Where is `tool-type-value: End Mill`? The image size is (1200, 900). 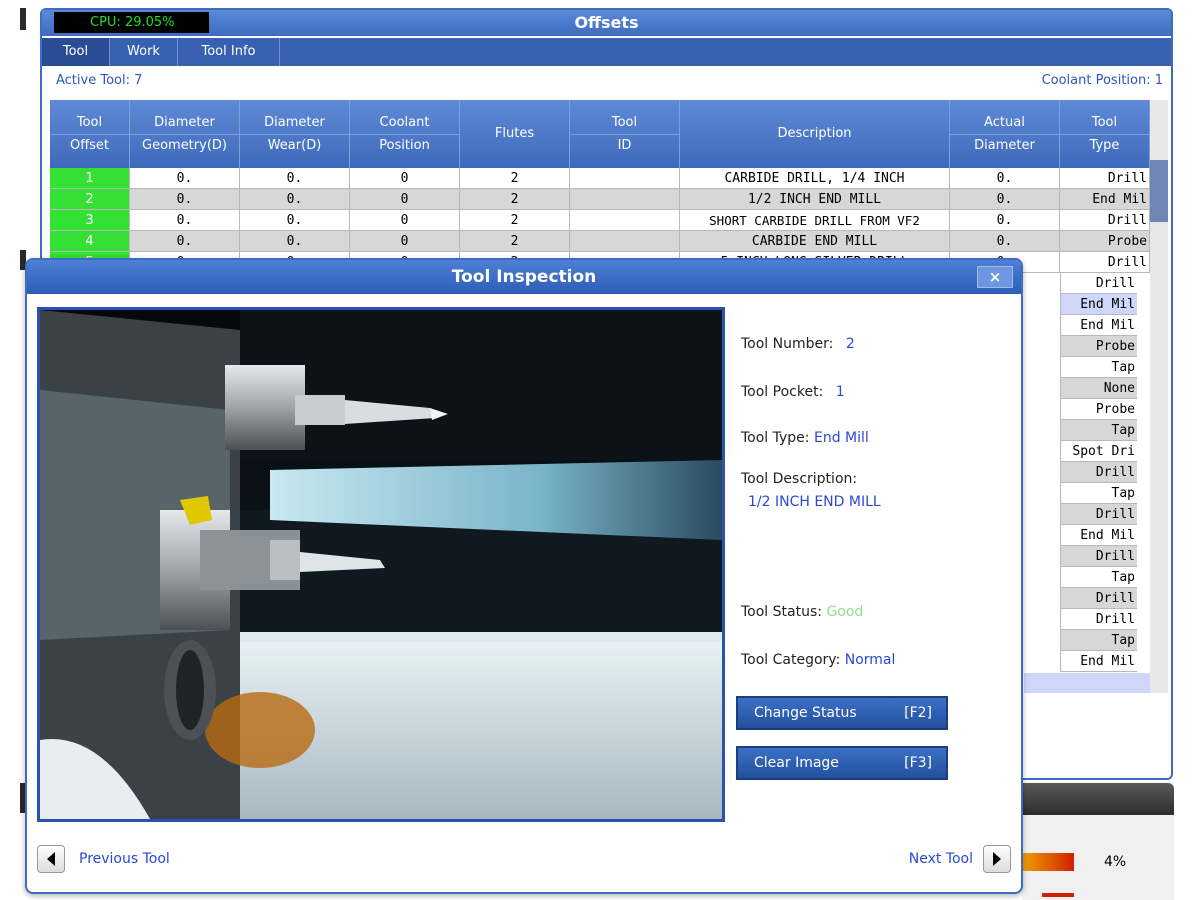 tool-type-value: End Mill is located at coordinates (841, 438).